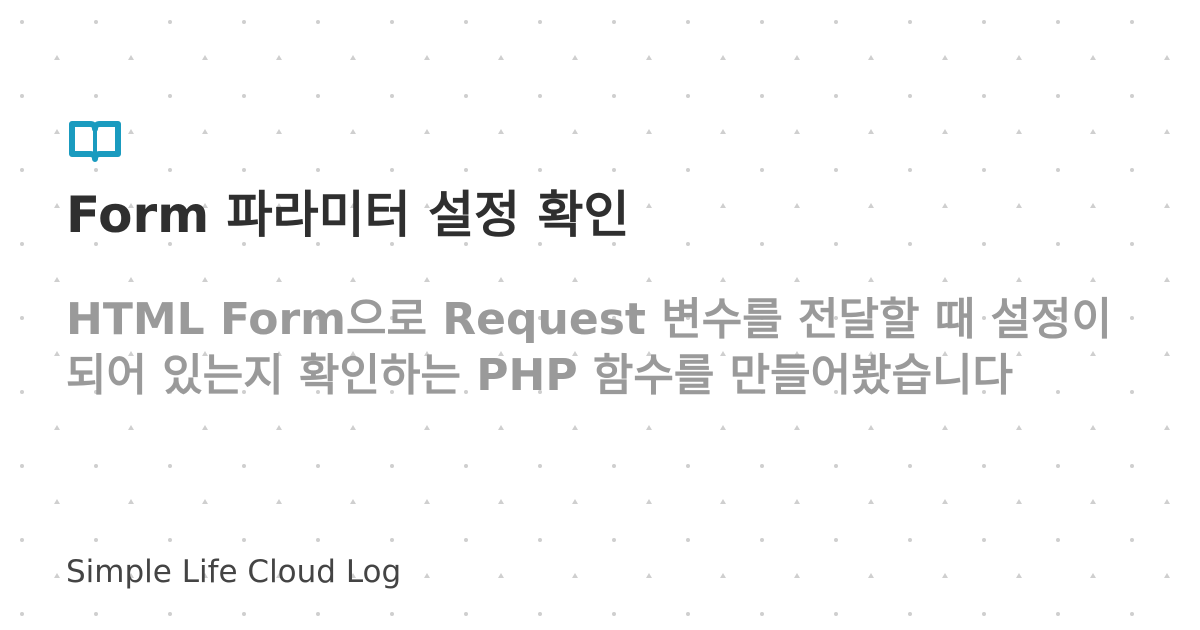 The image size is (1200, 630). What do you see at coordinates (589, 319) in the screenshot?
I see `post-description-line: HTML Form으로 Request 변수를 전달할 때 설정이` at bounding box center [589, 319].